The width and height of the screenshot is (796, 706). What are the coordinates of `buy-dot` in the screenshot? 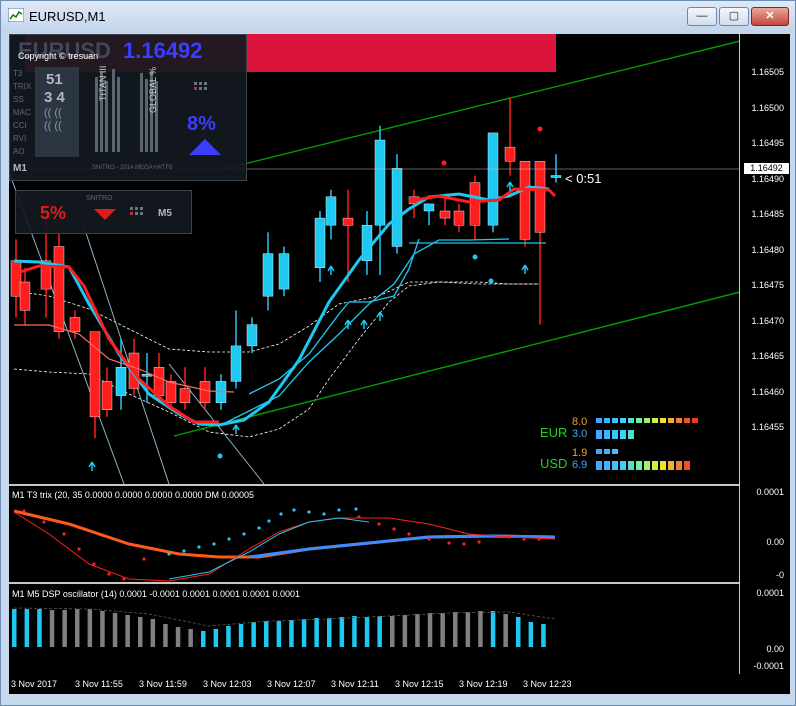 It's located at (220, 456).